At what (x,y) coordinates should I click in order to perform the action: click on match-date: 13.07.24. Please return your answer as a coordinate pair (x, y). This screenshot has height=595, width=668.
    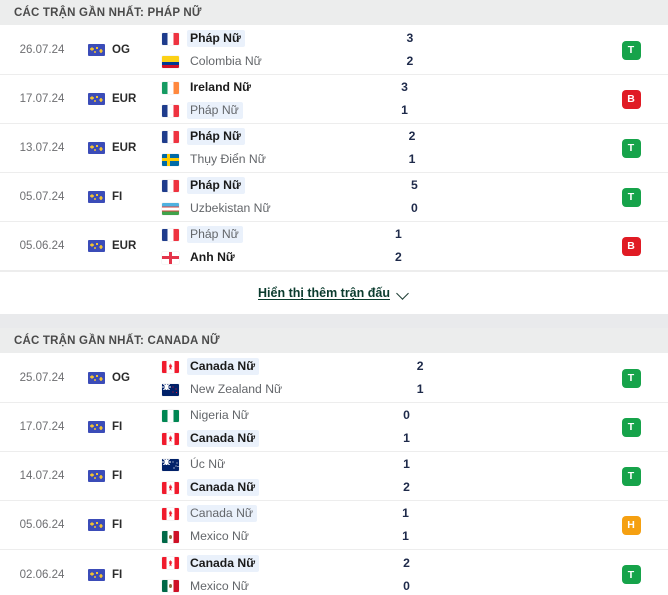
    Looking at the image, I should click on (42, 148).